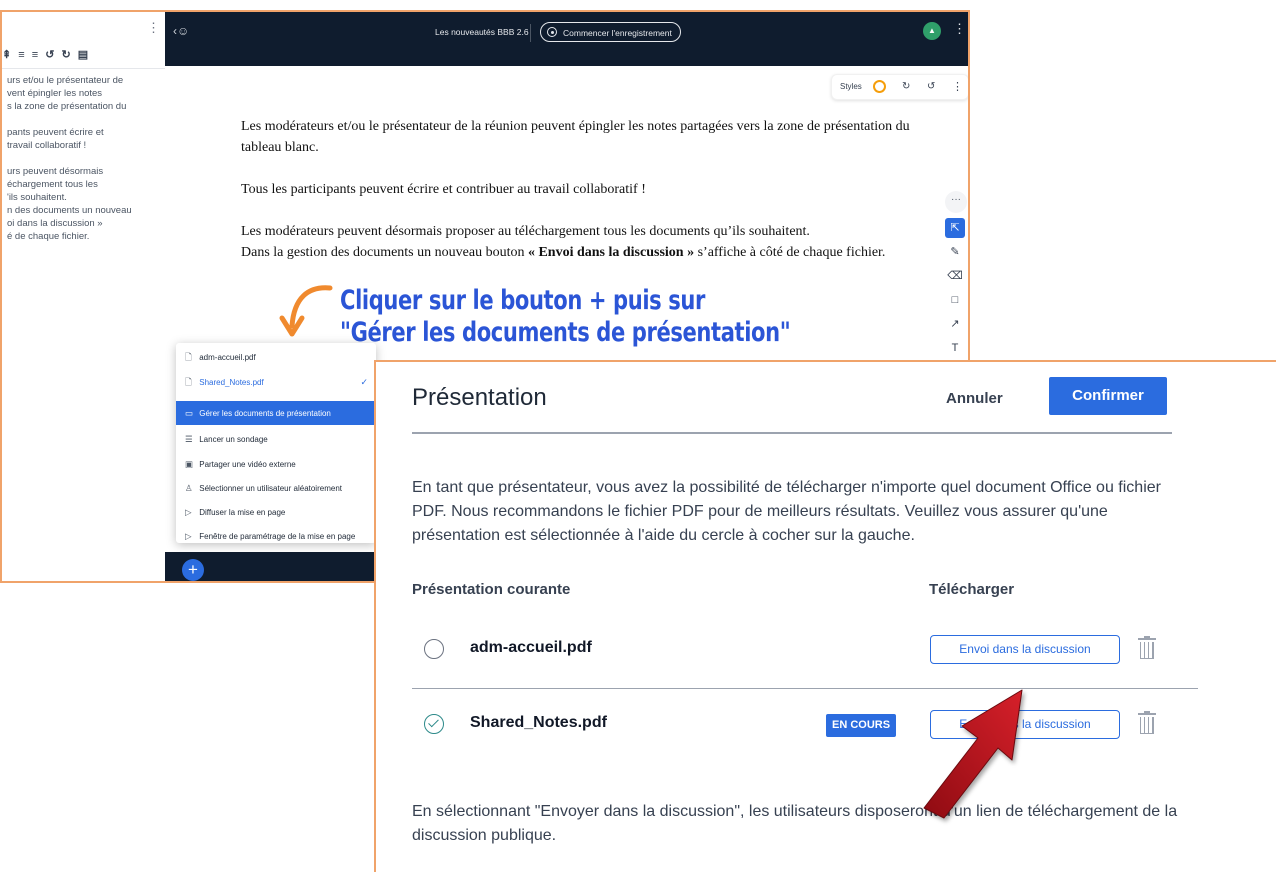 This screenshot has width=1276, height=872. Describe the element at coordinates (482, 32) in the screenshot. I see `meeting-title: Les nouveautés BBB 2.6` at that location.